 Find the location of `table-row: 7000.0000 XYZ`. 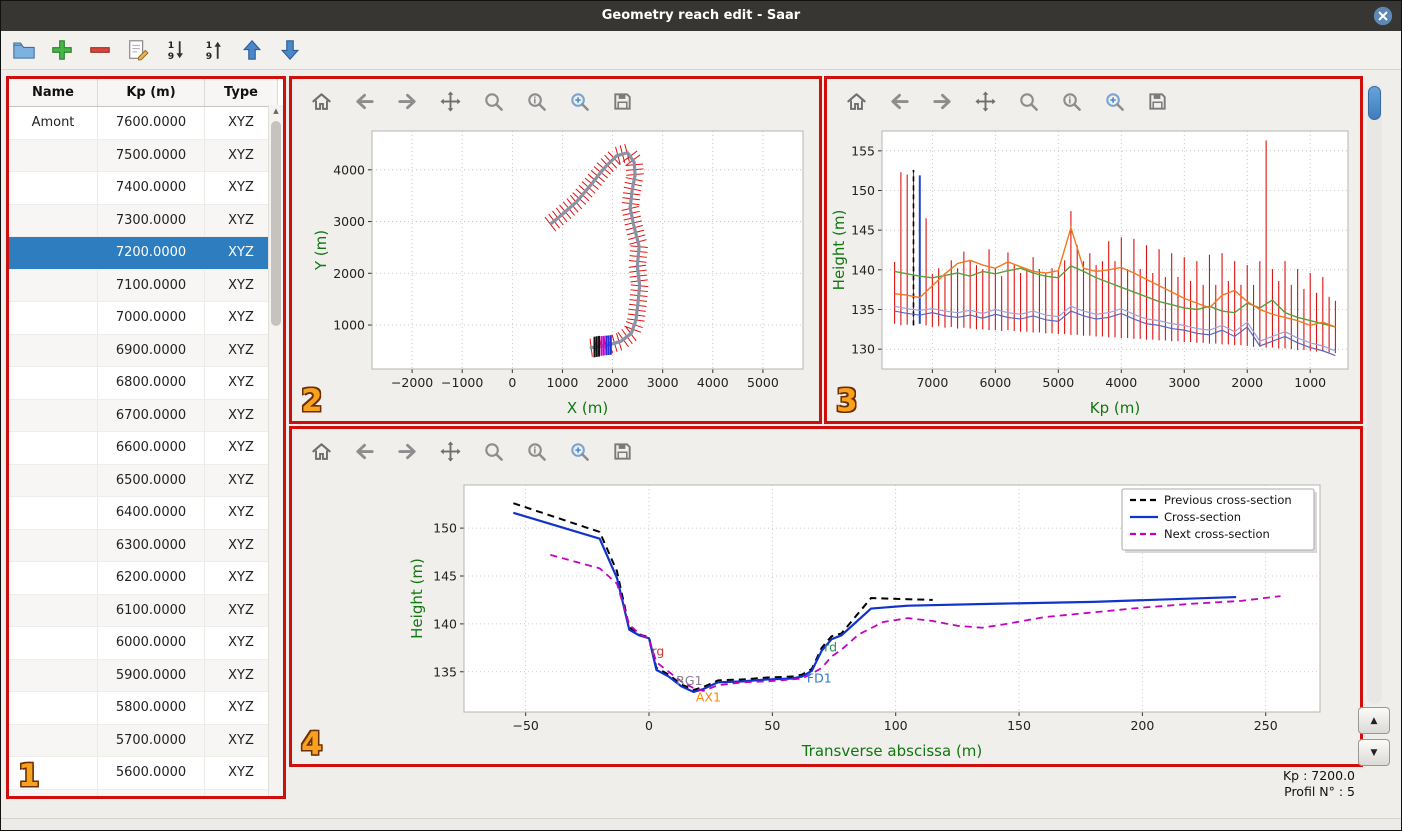

table-row: 7000.0000 XYZ is located at coordinates (143, 318).